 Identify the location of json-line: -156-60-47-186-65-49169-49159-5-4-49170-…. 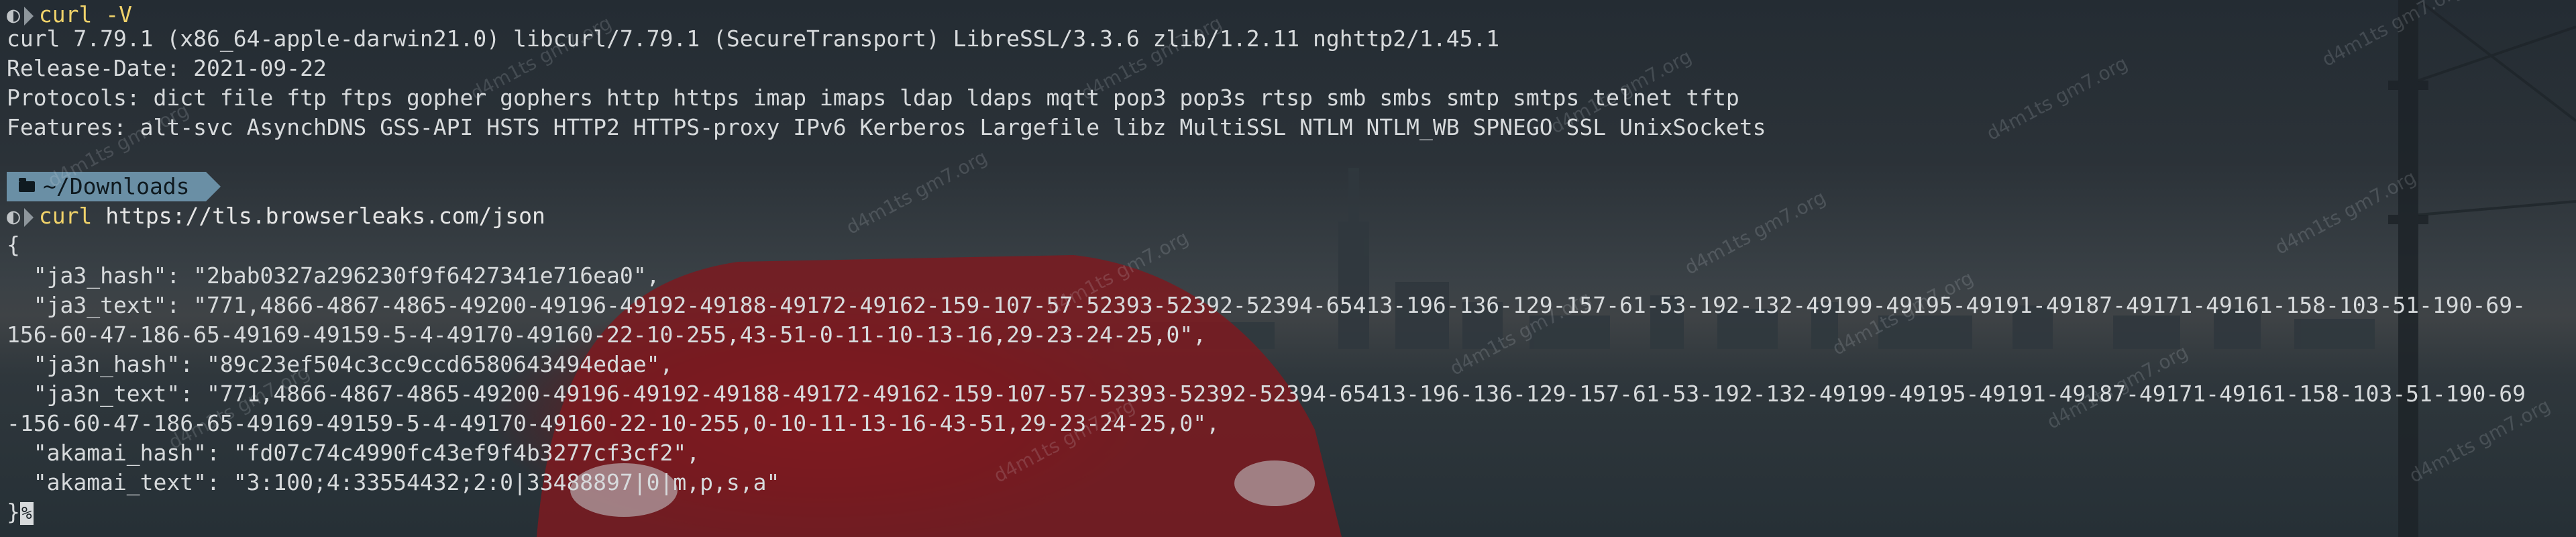
(613, 423).